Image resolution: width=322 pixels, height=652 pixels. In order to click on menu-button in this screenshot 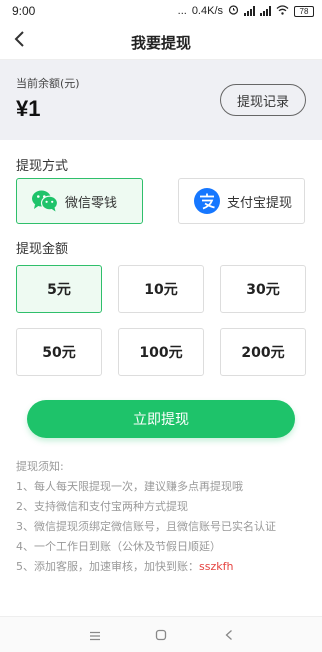, I will do `click(95, 635)`.